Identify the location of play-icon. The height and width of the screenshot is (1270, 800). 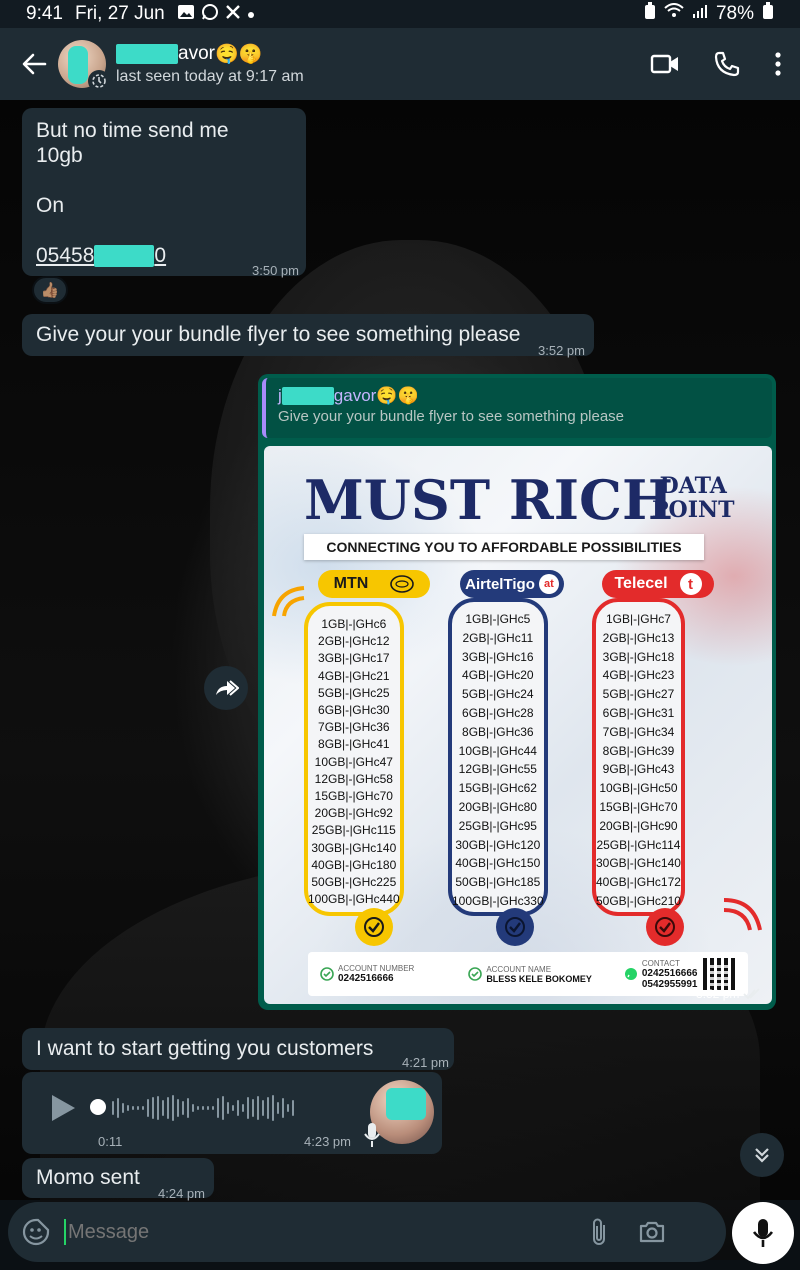
(63, 1110).